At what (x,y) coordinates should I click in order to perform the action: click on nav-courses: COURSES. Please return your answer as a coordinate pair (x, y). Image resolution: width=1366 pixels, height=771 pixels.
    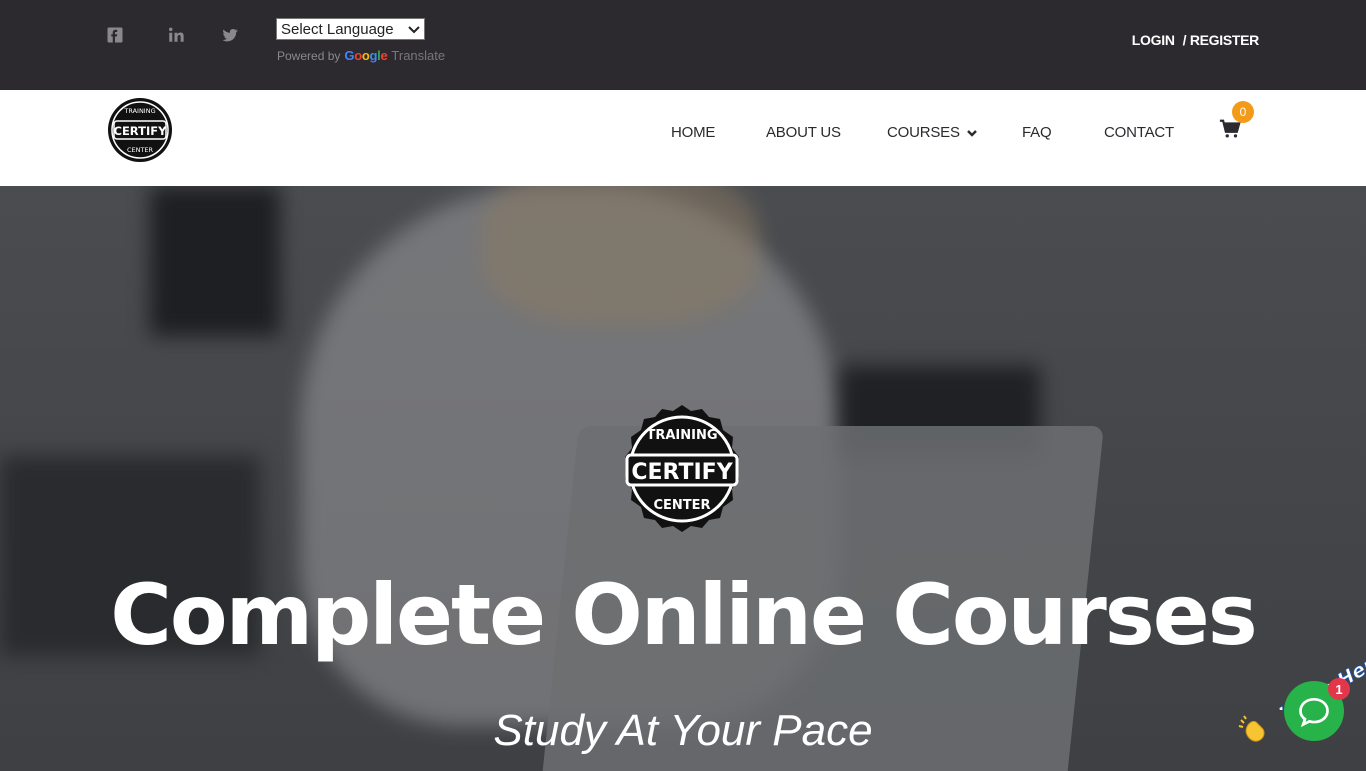
    Looking at the image, I should click on (932, 132).